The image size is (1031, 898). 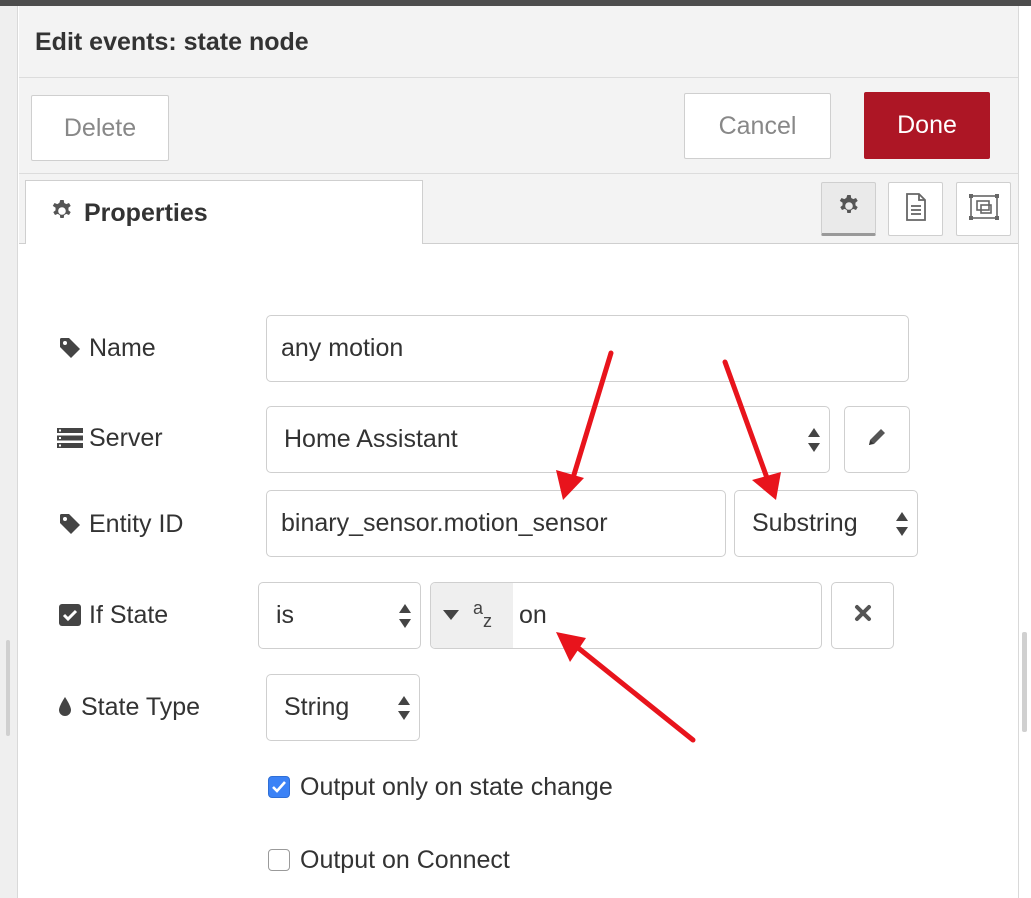 I want to click on entity-id-label: Entity ID, so click(x=120, y=524).